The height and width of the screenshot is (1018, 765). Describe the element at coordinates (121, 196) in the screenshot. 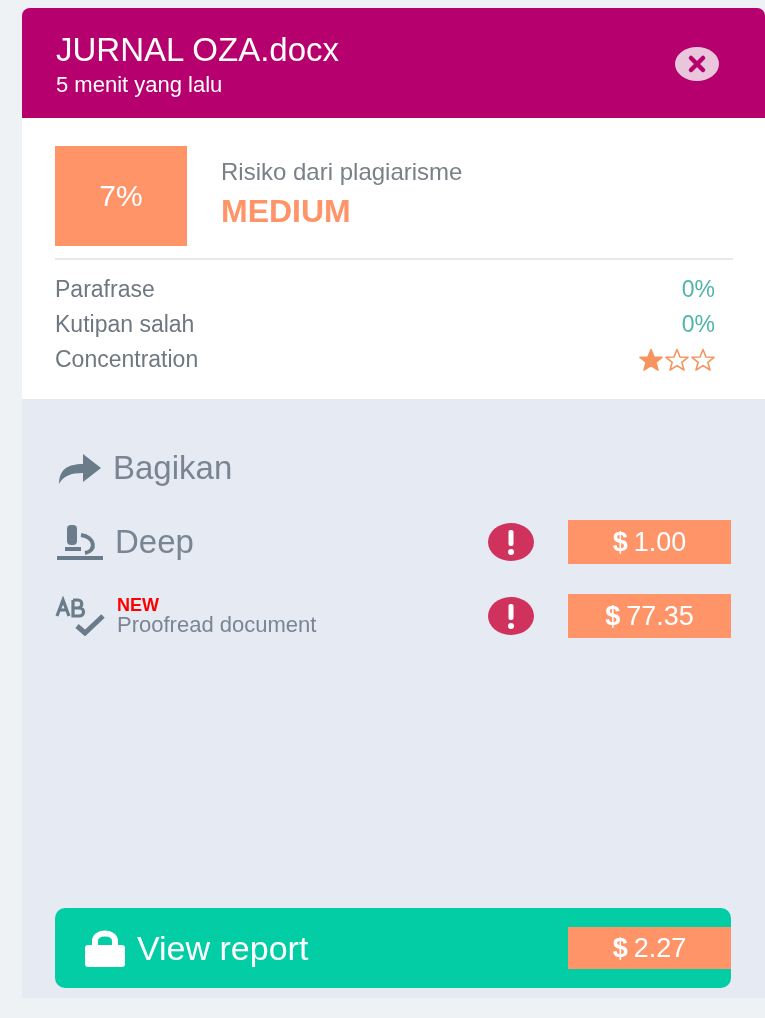

I see `risk-percentage: 7%` at that location.